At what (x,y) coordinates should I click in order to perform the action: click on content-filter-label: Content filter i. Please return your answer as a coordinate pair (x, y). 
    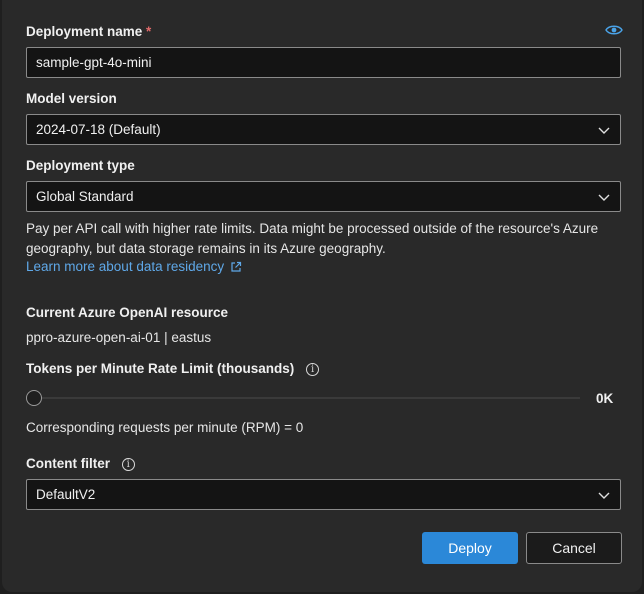
    Looking at the image, I should click on (80, 463).